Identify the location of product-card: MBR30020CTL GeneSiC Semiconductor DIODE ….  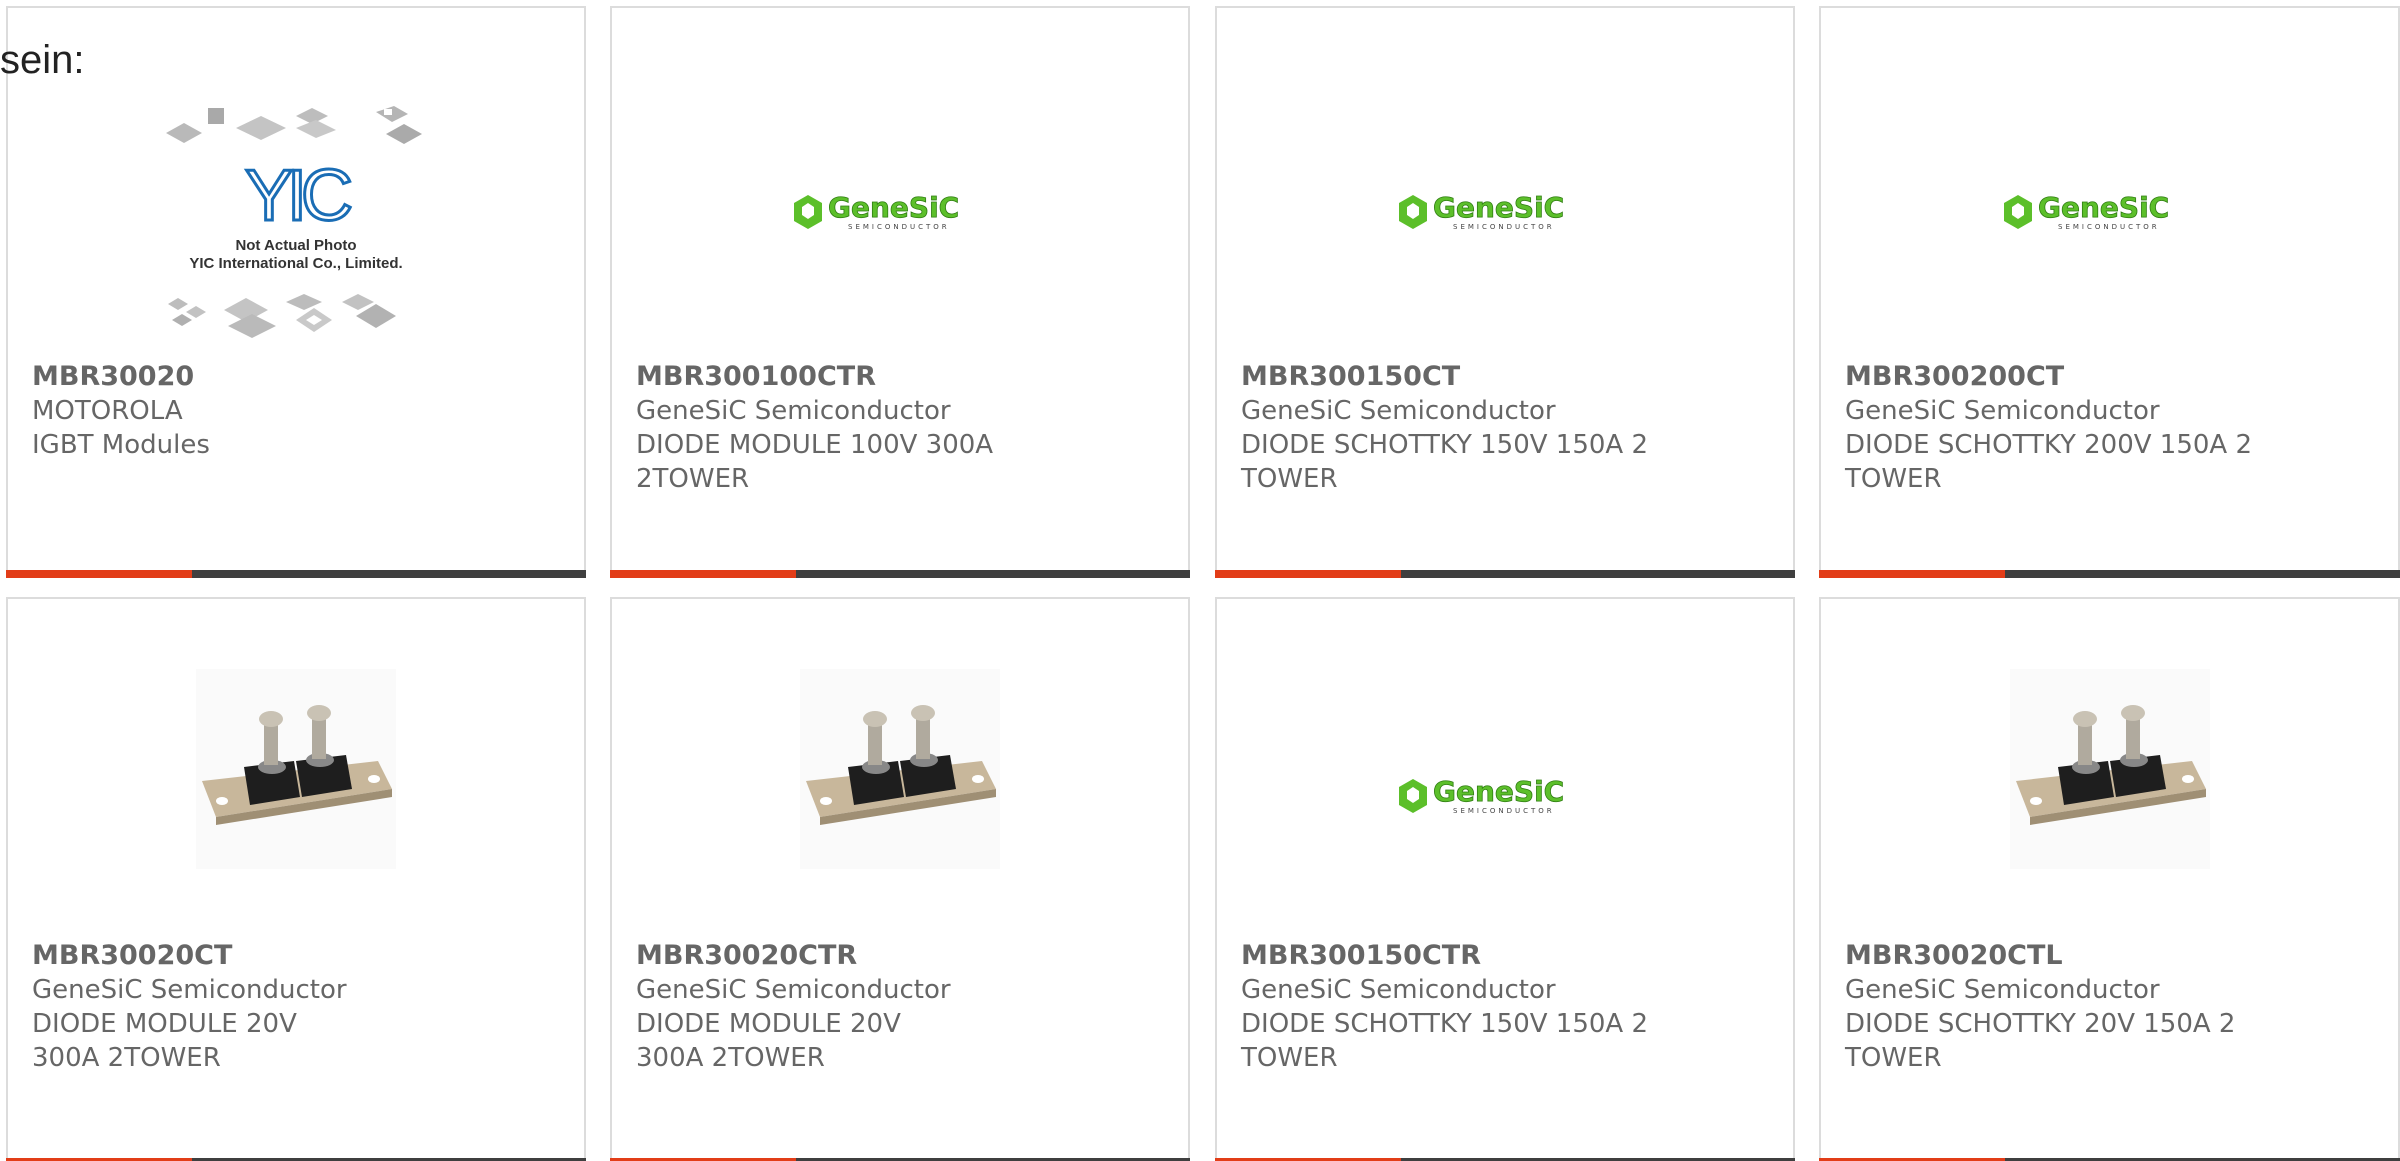
(2109, 879).